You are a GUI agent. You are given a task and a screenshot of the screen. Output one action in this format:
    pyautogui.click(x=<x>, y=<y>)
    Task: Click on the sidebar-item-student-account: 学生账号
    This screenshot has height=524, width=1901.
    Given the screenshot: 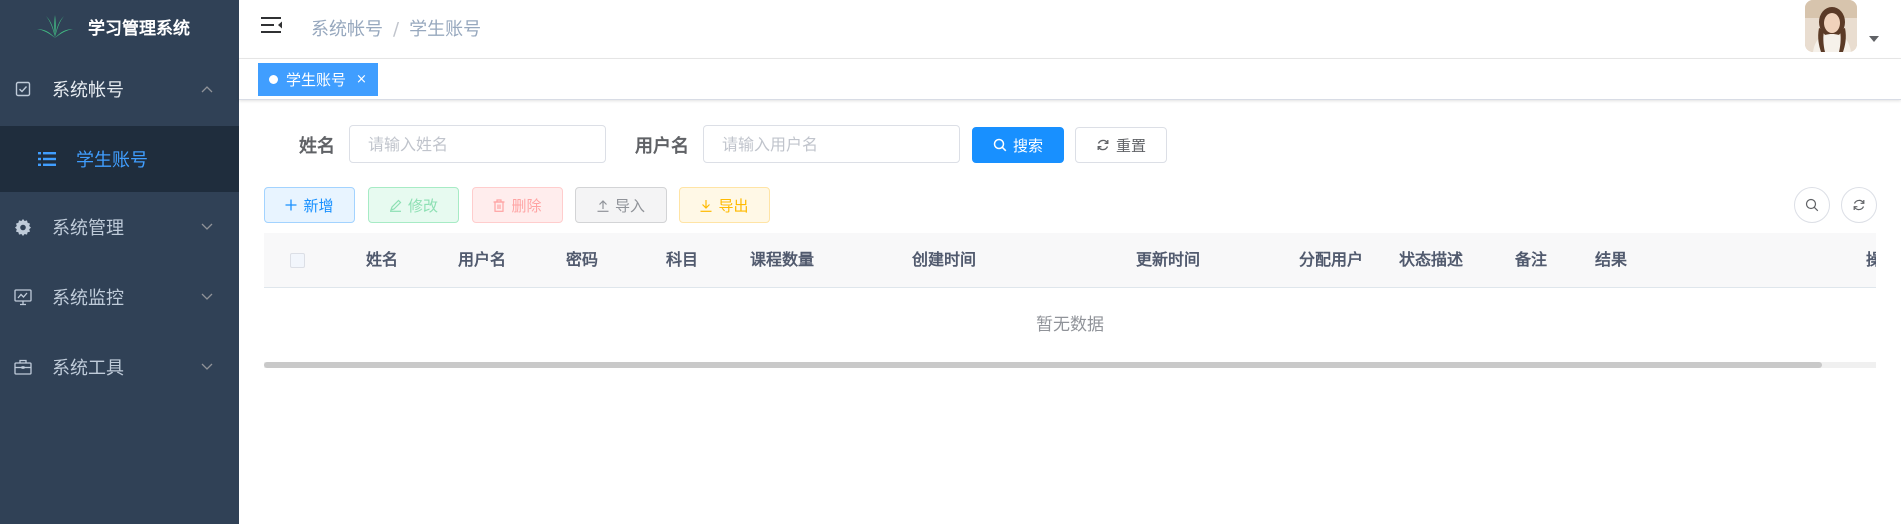 What is the action you would take?
    pyautogui.click(x=119, y=159)
    